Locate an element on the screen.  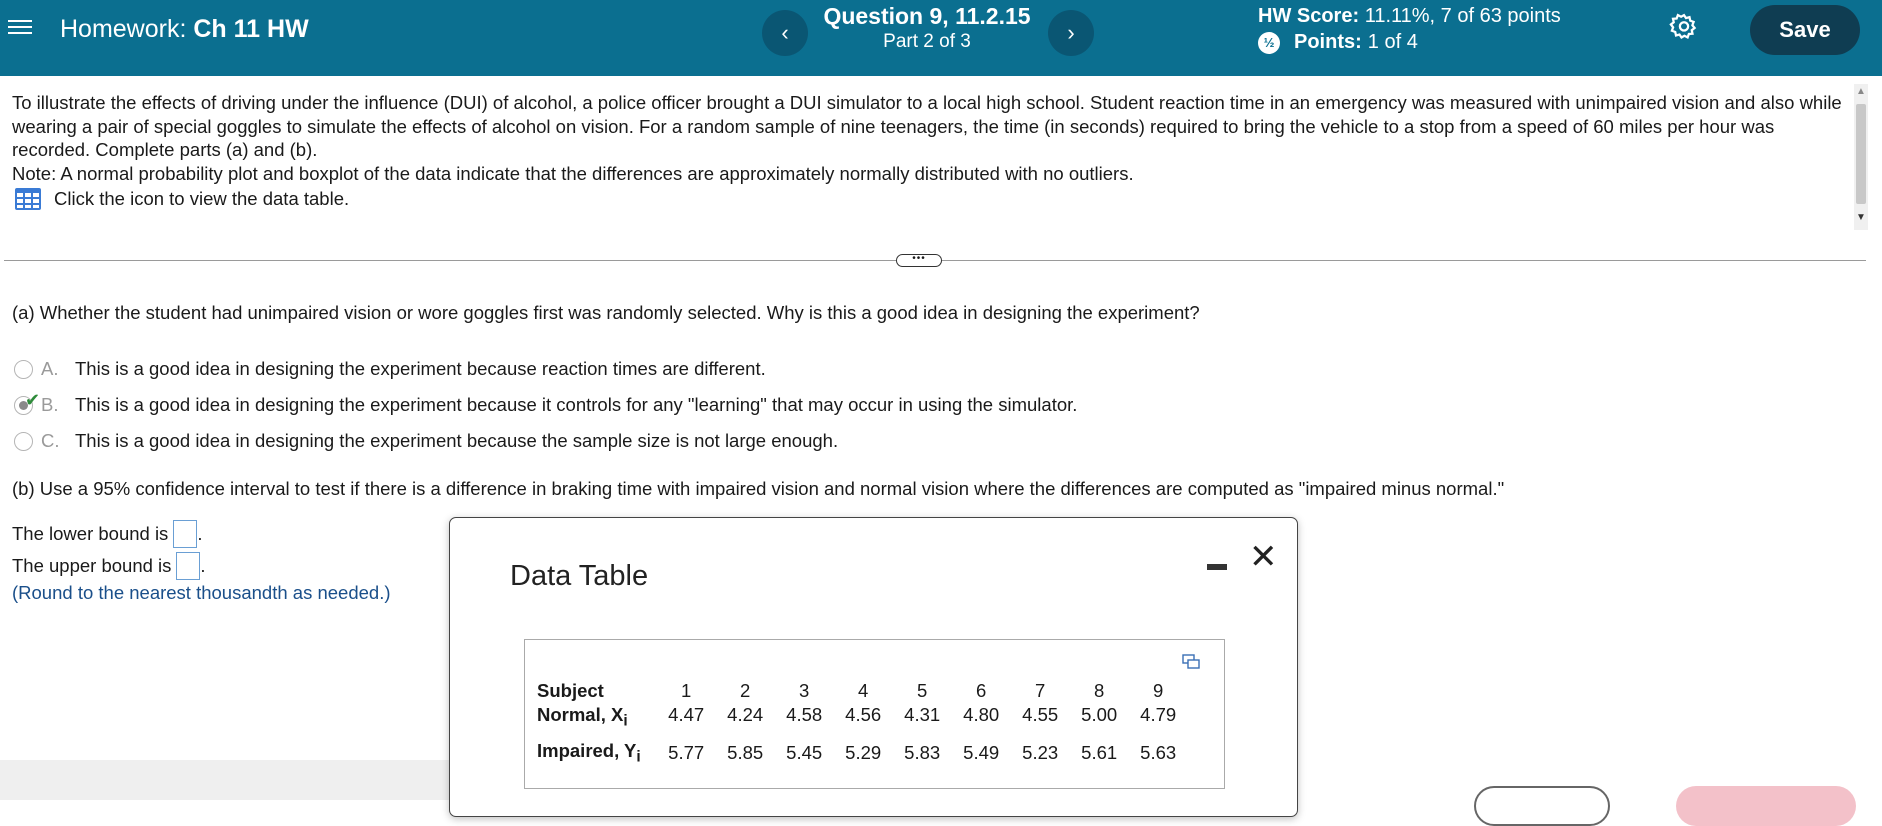
cell: 9 is located at coordinates (1158, 690).